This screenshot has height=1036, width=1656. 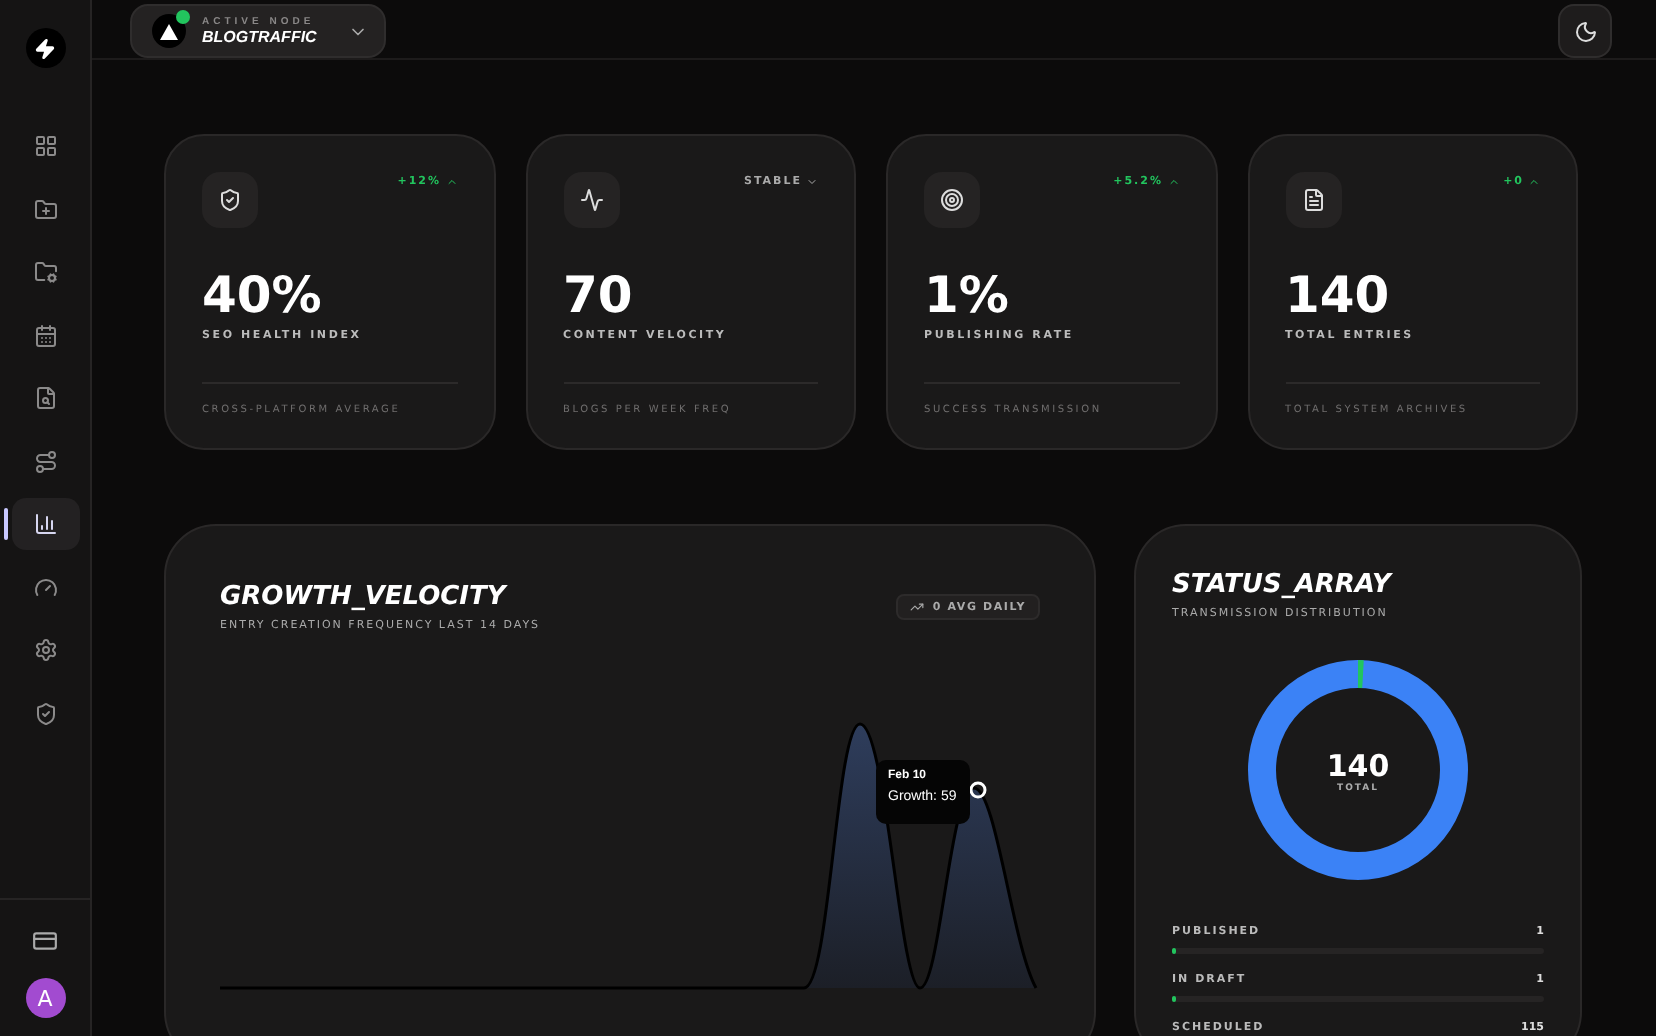 I want to click on node-name: BLOGTRAFFIC, so click(x=259, y=37).